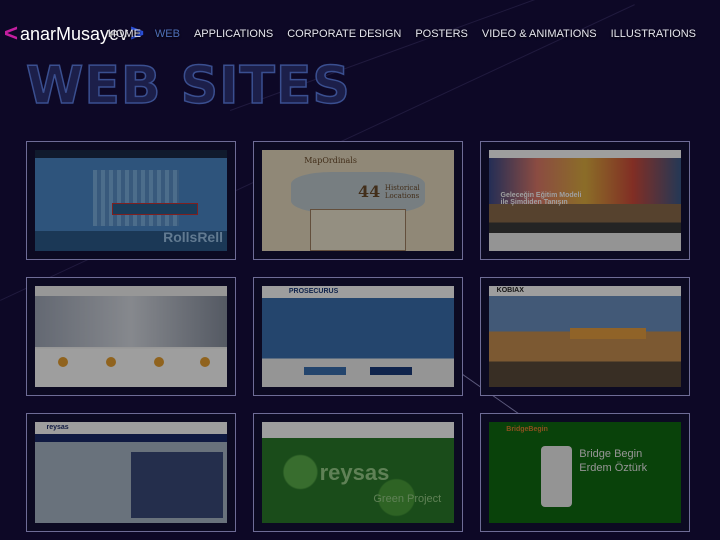  Describe the element at coordinates (510, 290) in the screenshot. I see `project-caption: KOBIAX` at that location.